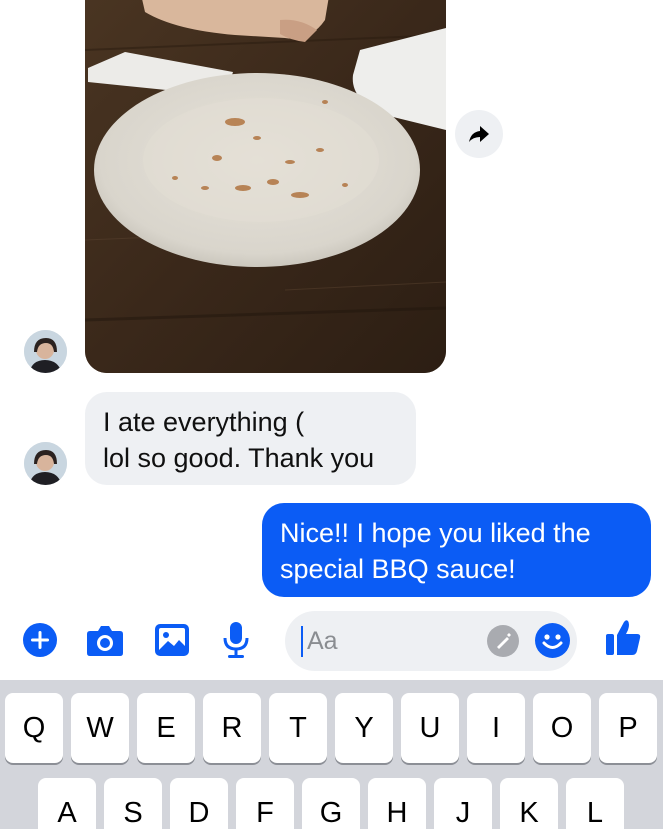 The height and width of the screenshot is (829, 663). What do you see at coordinates (34, 728) in the screenshot?
I see `key-q: Q` at bounding box center [34, 728].